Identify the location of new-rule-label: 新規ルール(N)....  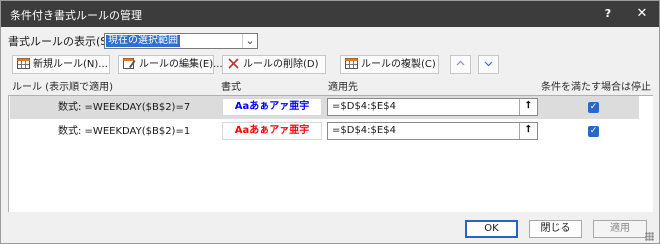
(70, 64).